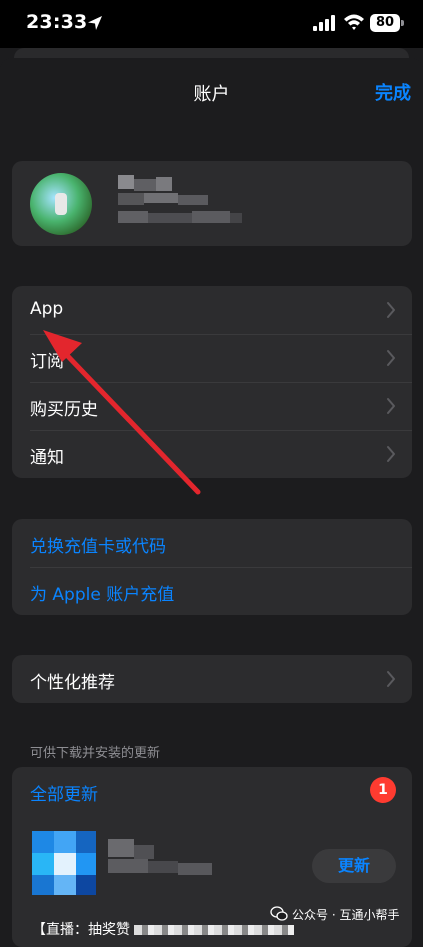 This screenshot has height=947, width=423. I want to click on menu-item-app: App, so click(212, 310).